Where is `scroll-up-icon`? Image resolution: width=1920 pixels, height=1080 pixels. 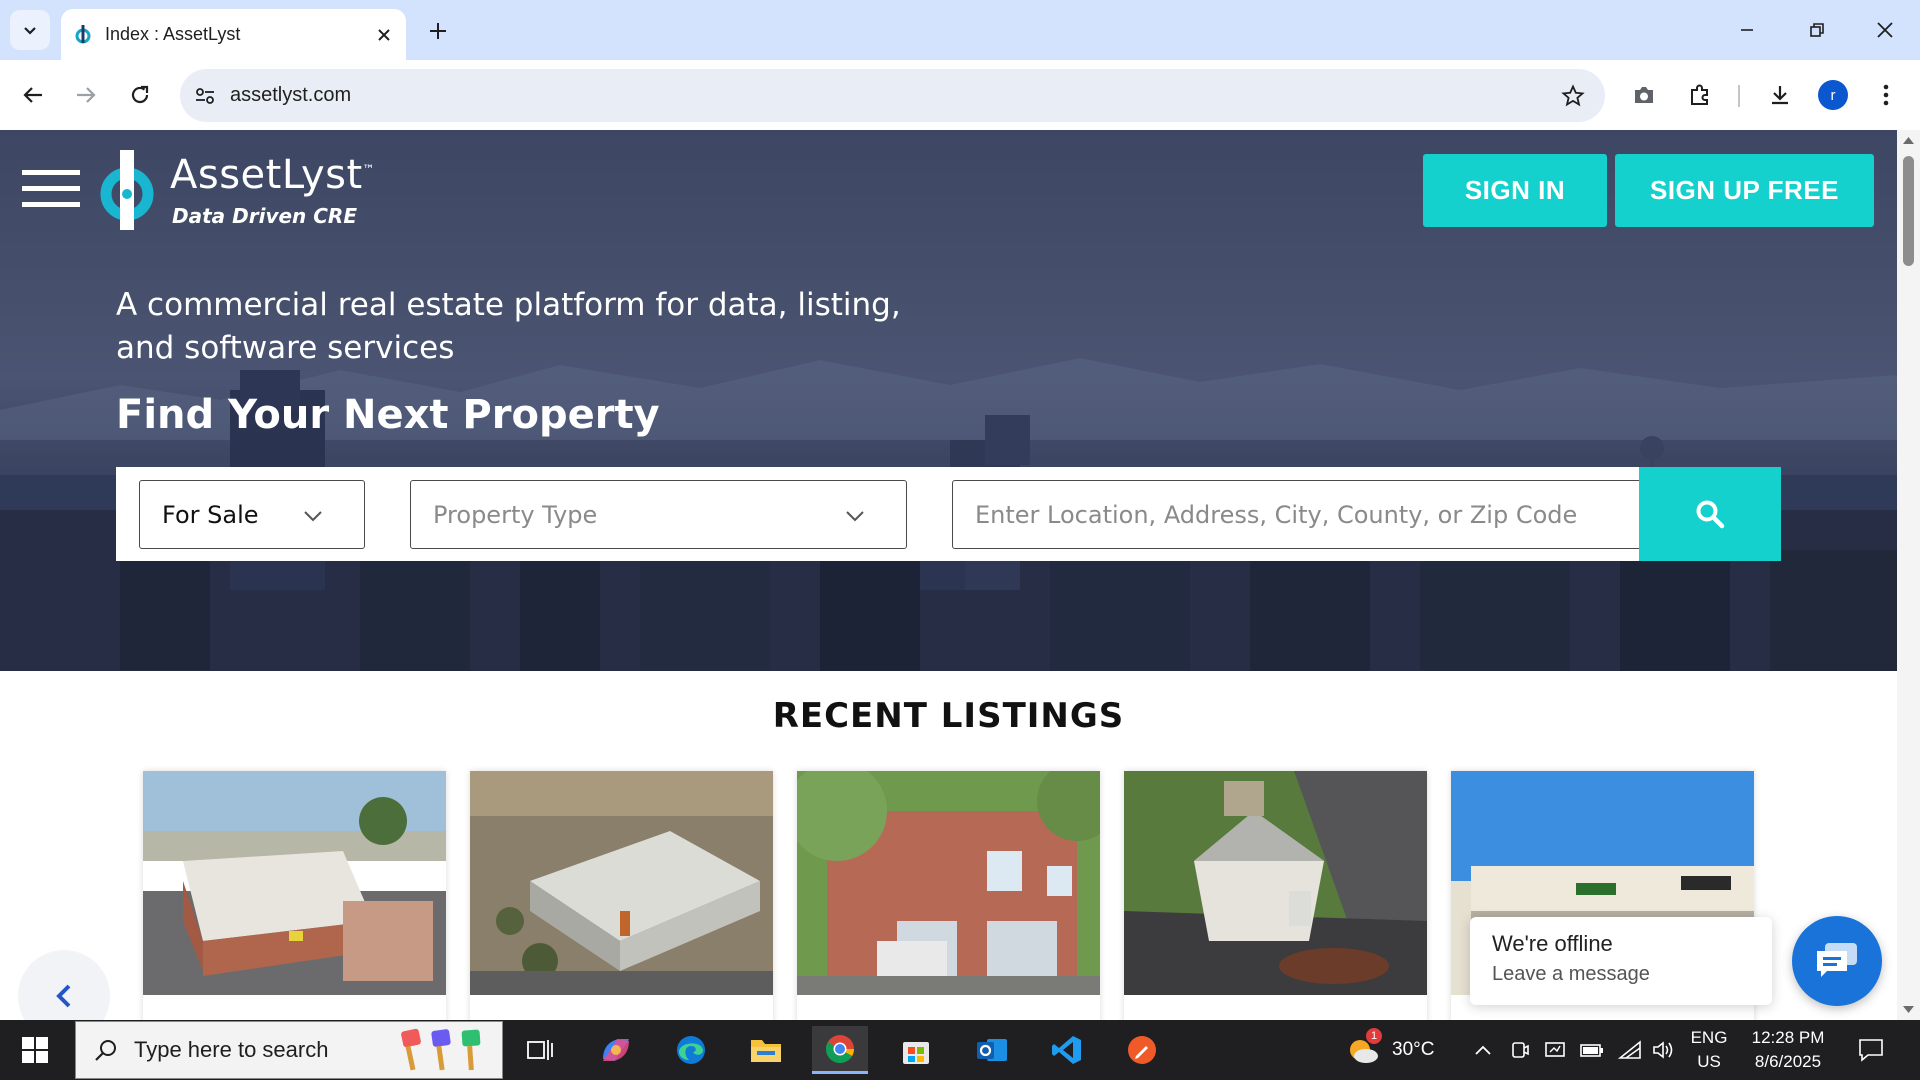
scroll-up-icon is located at coordinates (1908, 140).